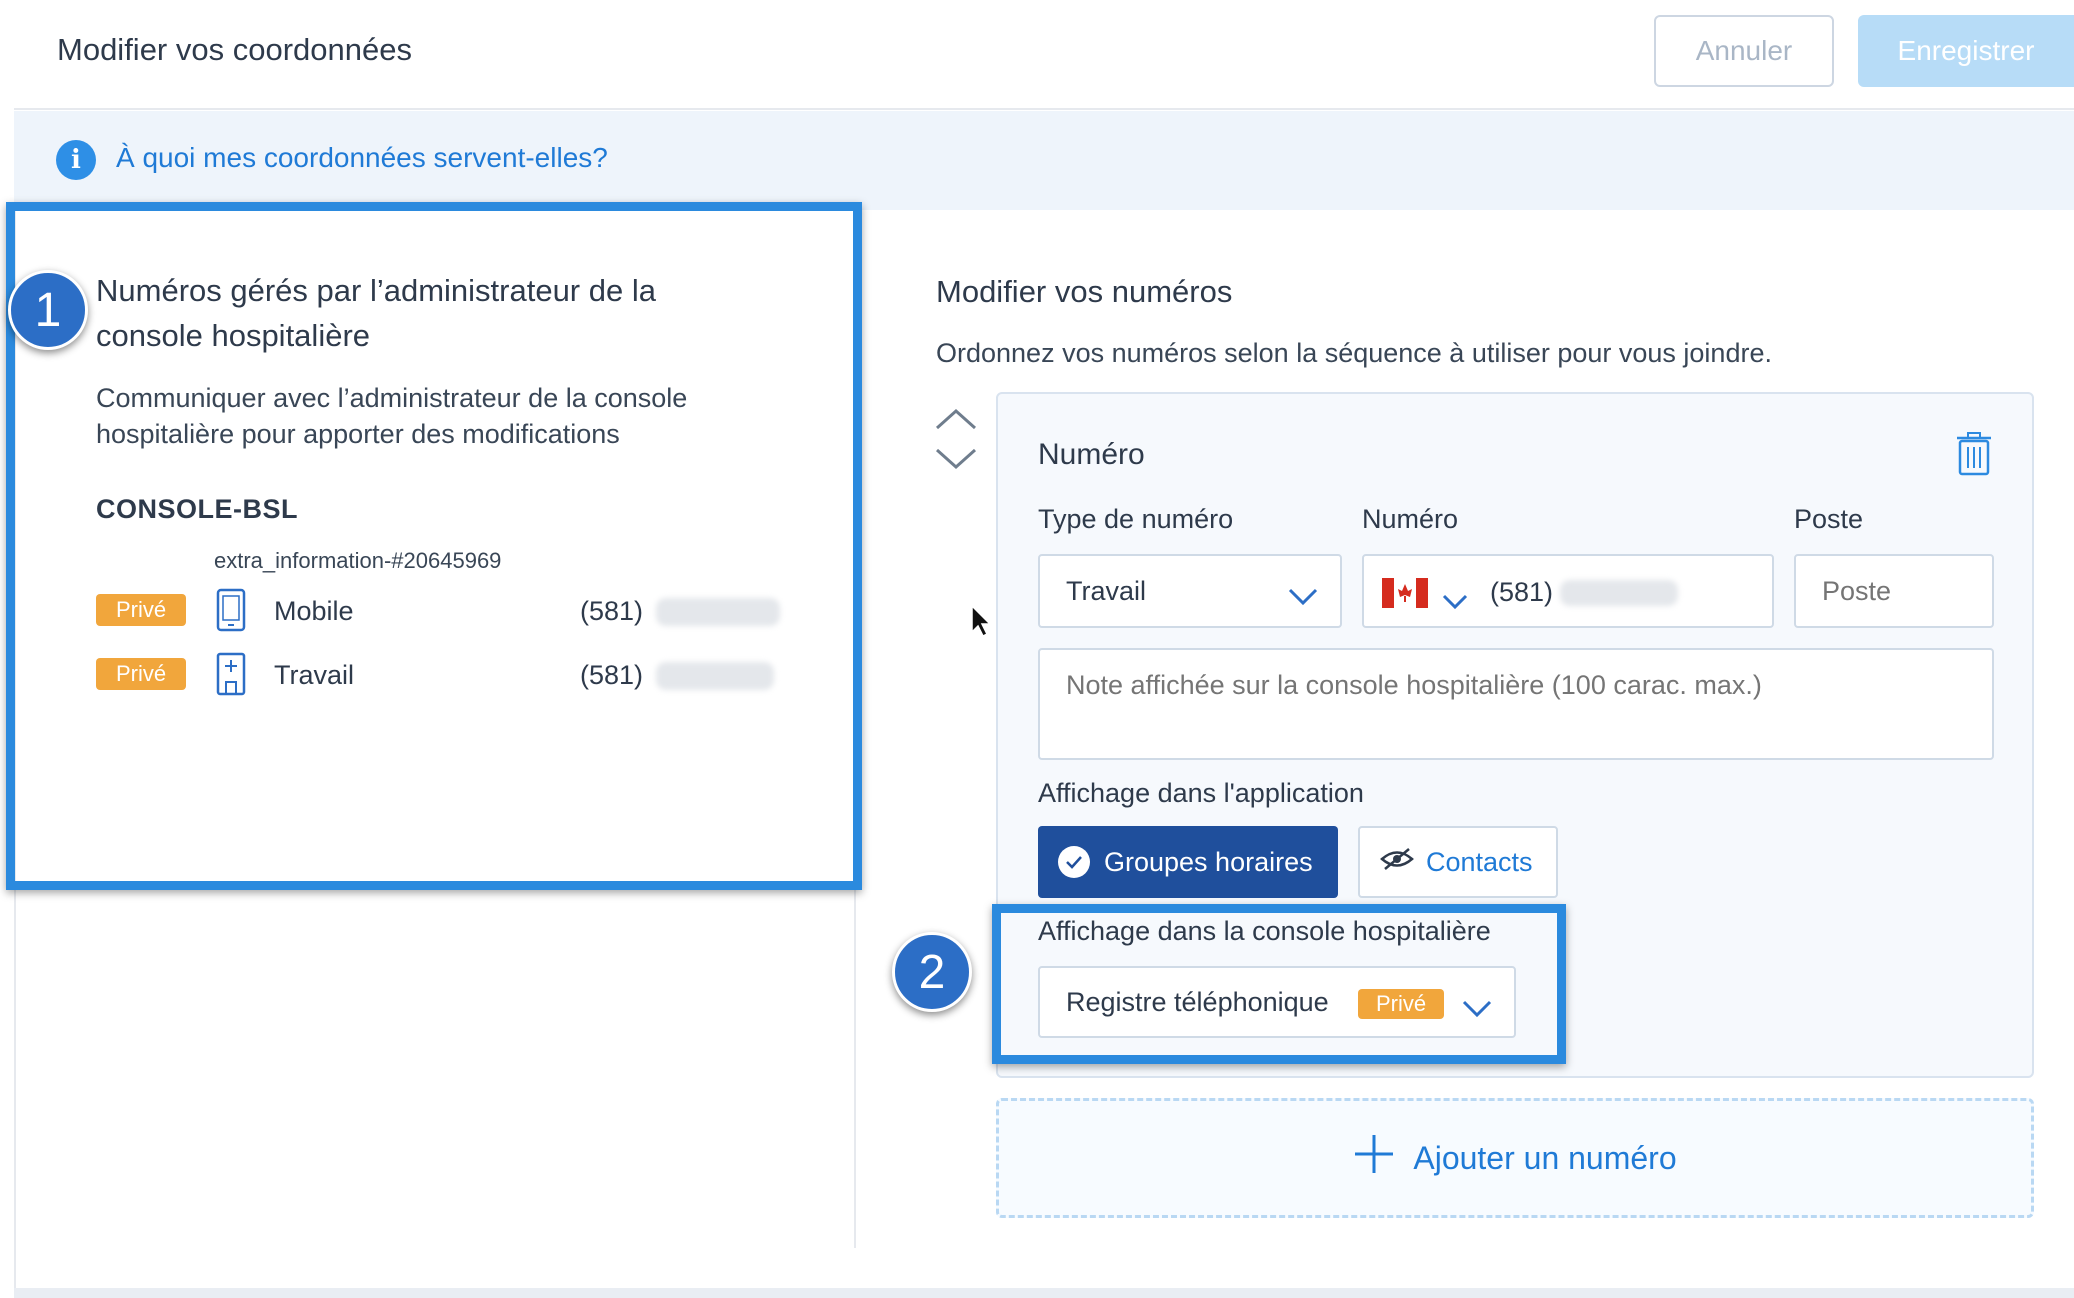  I want to click on callout-badge-1: 1, so click(48, 310).